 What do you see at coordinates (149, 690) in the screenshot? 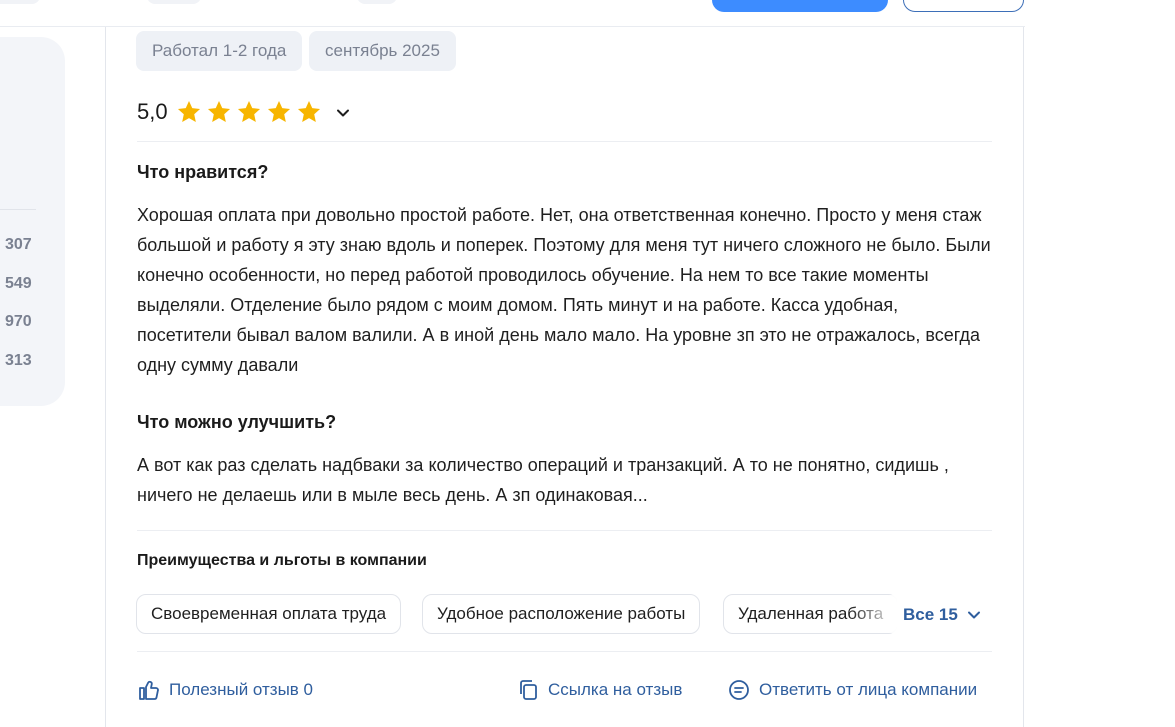
I see `thumbs-up-icon` at bounding box center [149, 690].